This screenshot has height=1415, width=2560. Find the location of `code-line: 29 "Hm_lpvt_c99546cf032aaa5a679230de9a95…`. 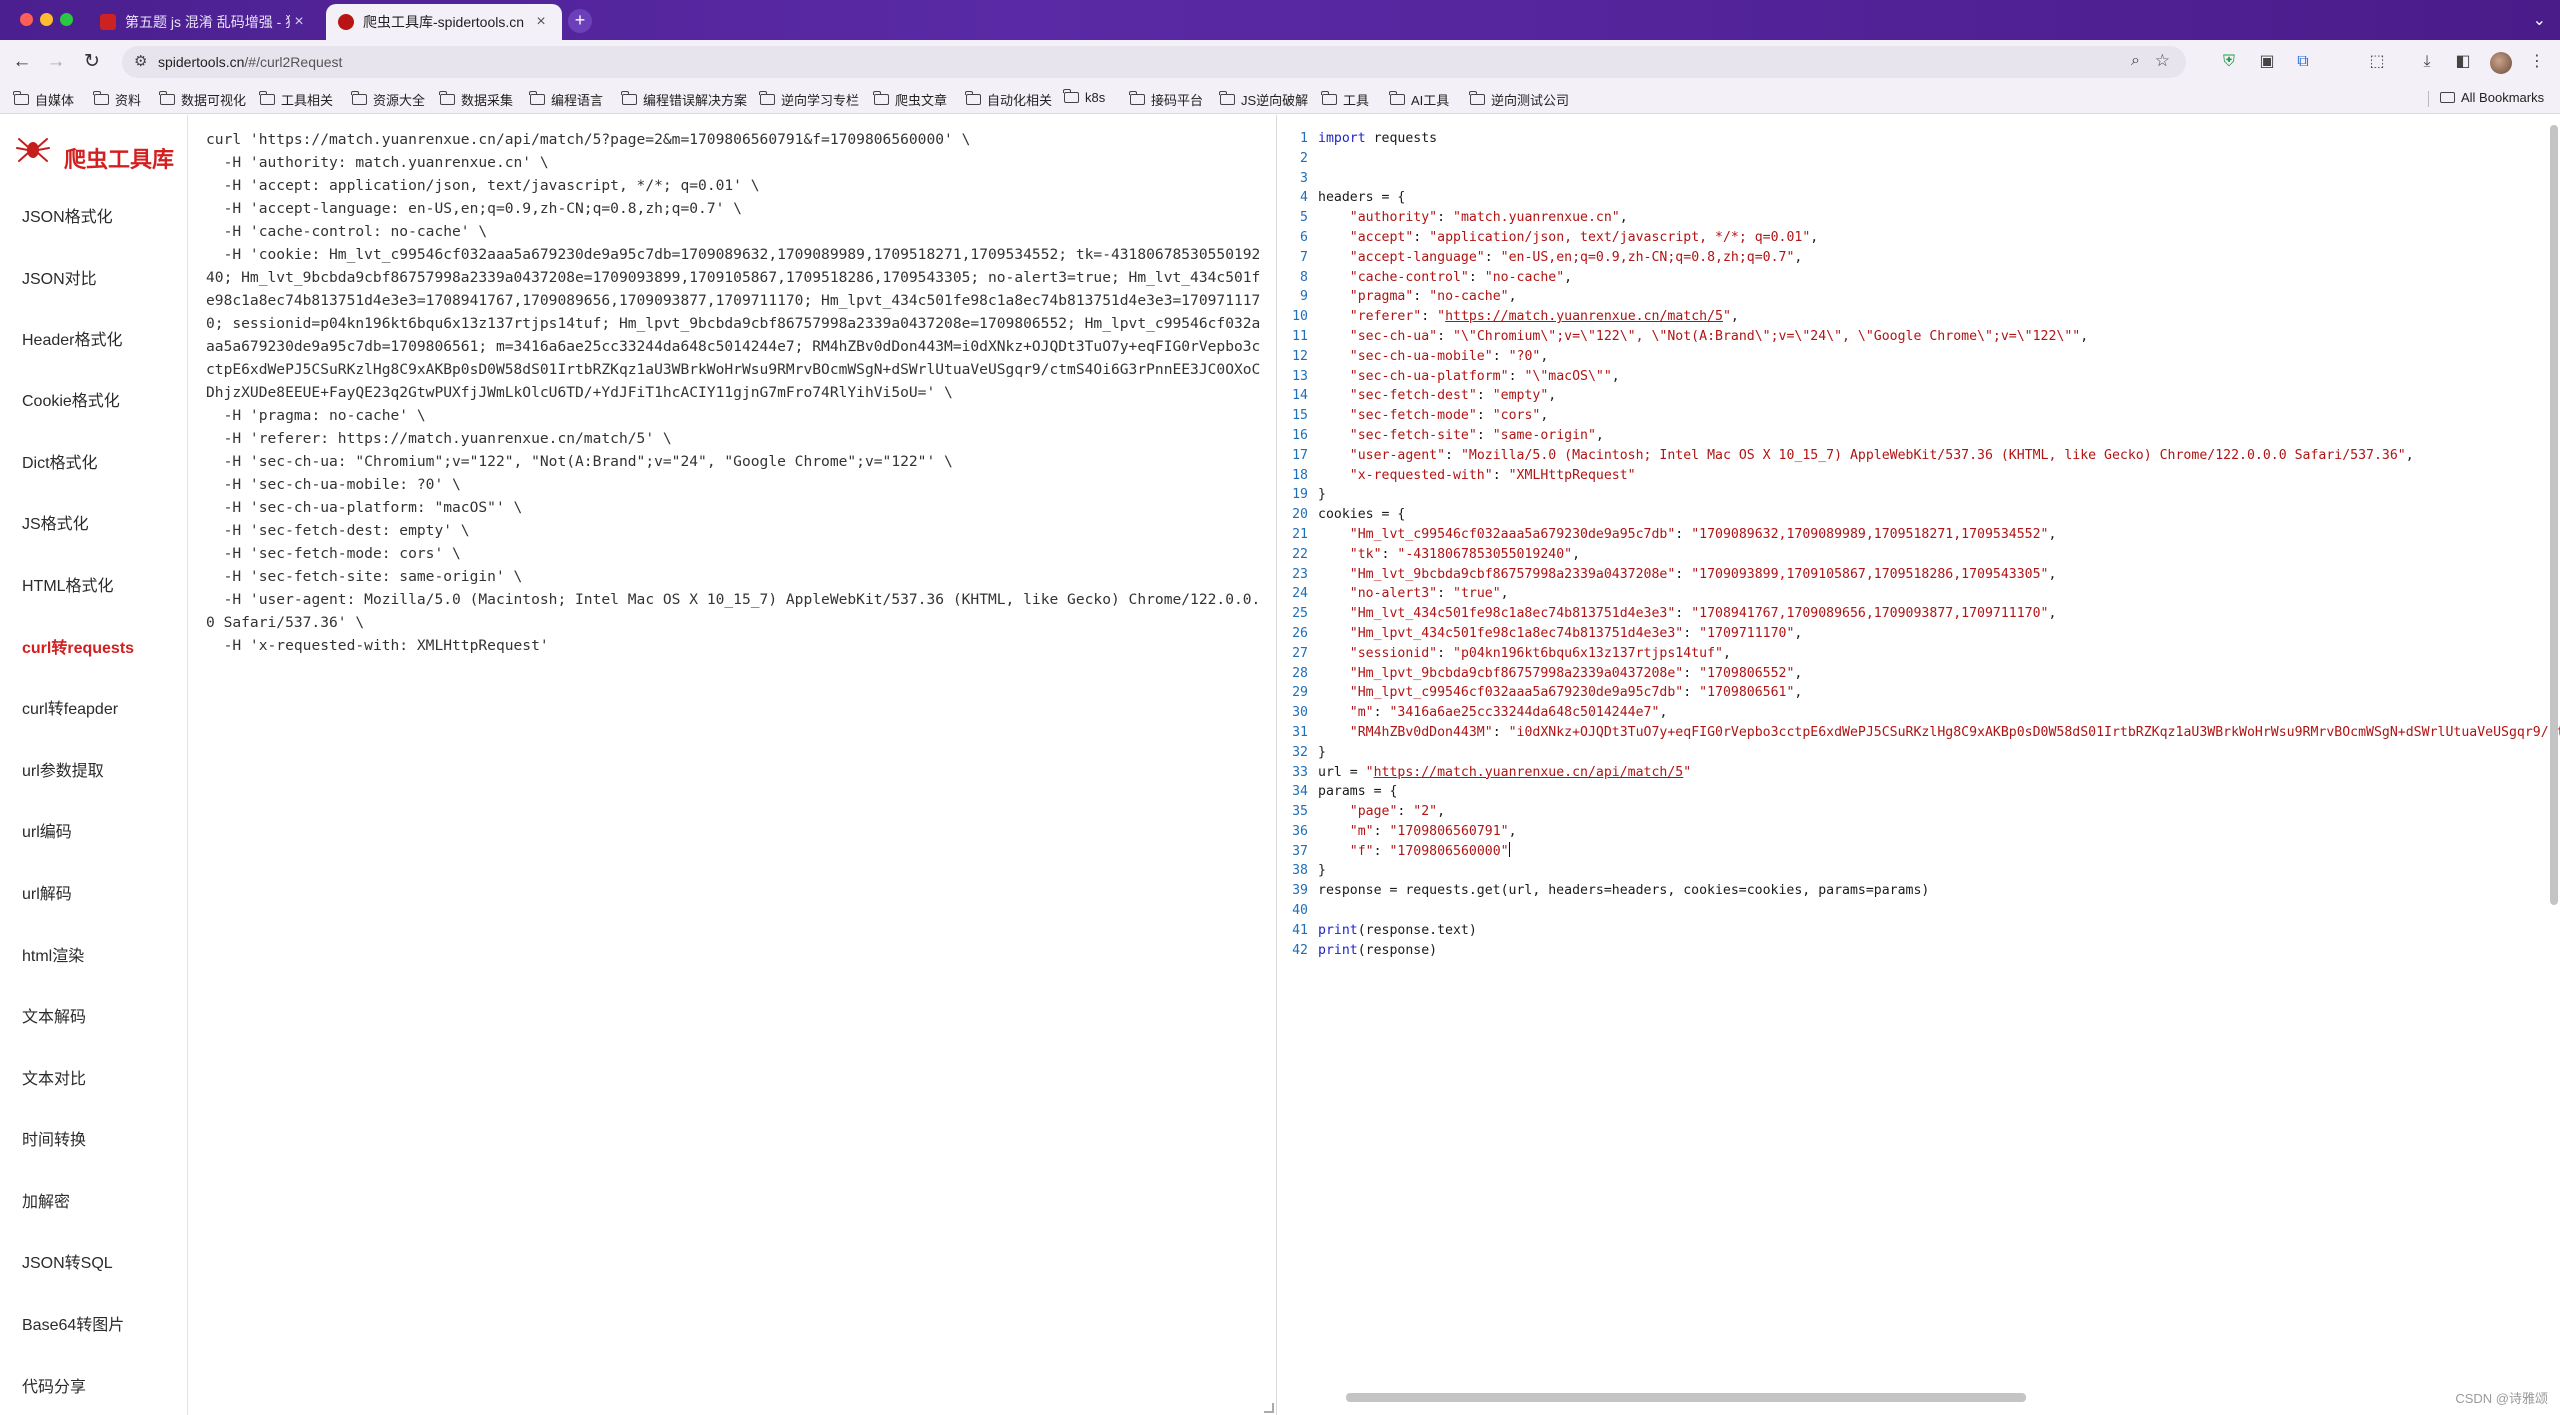

code-line: 29 "Hm_lpvt_c99546cf032aaa5a679230de9a95… is located at coordinates (1919, 693).